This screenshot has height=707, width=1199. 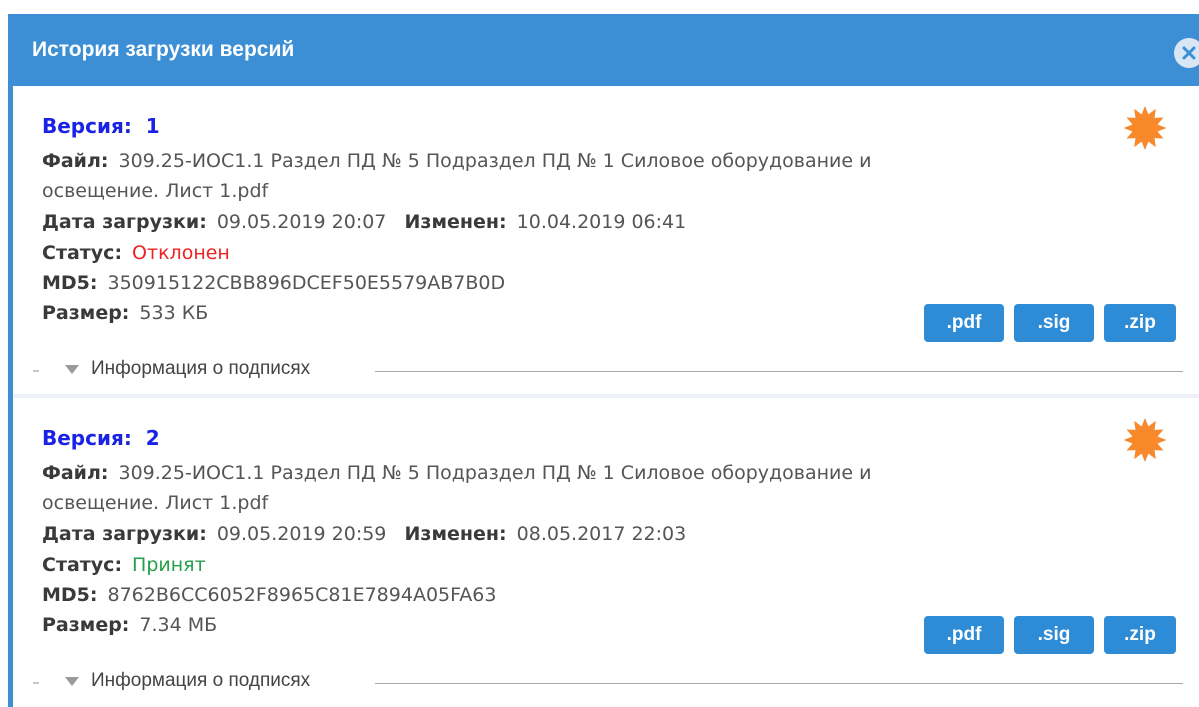 What do you see at coordinates (601, 222) in the screenshot?
I see `modified-date: 10.04.2019 06:41` at bounding box center [601, 222].